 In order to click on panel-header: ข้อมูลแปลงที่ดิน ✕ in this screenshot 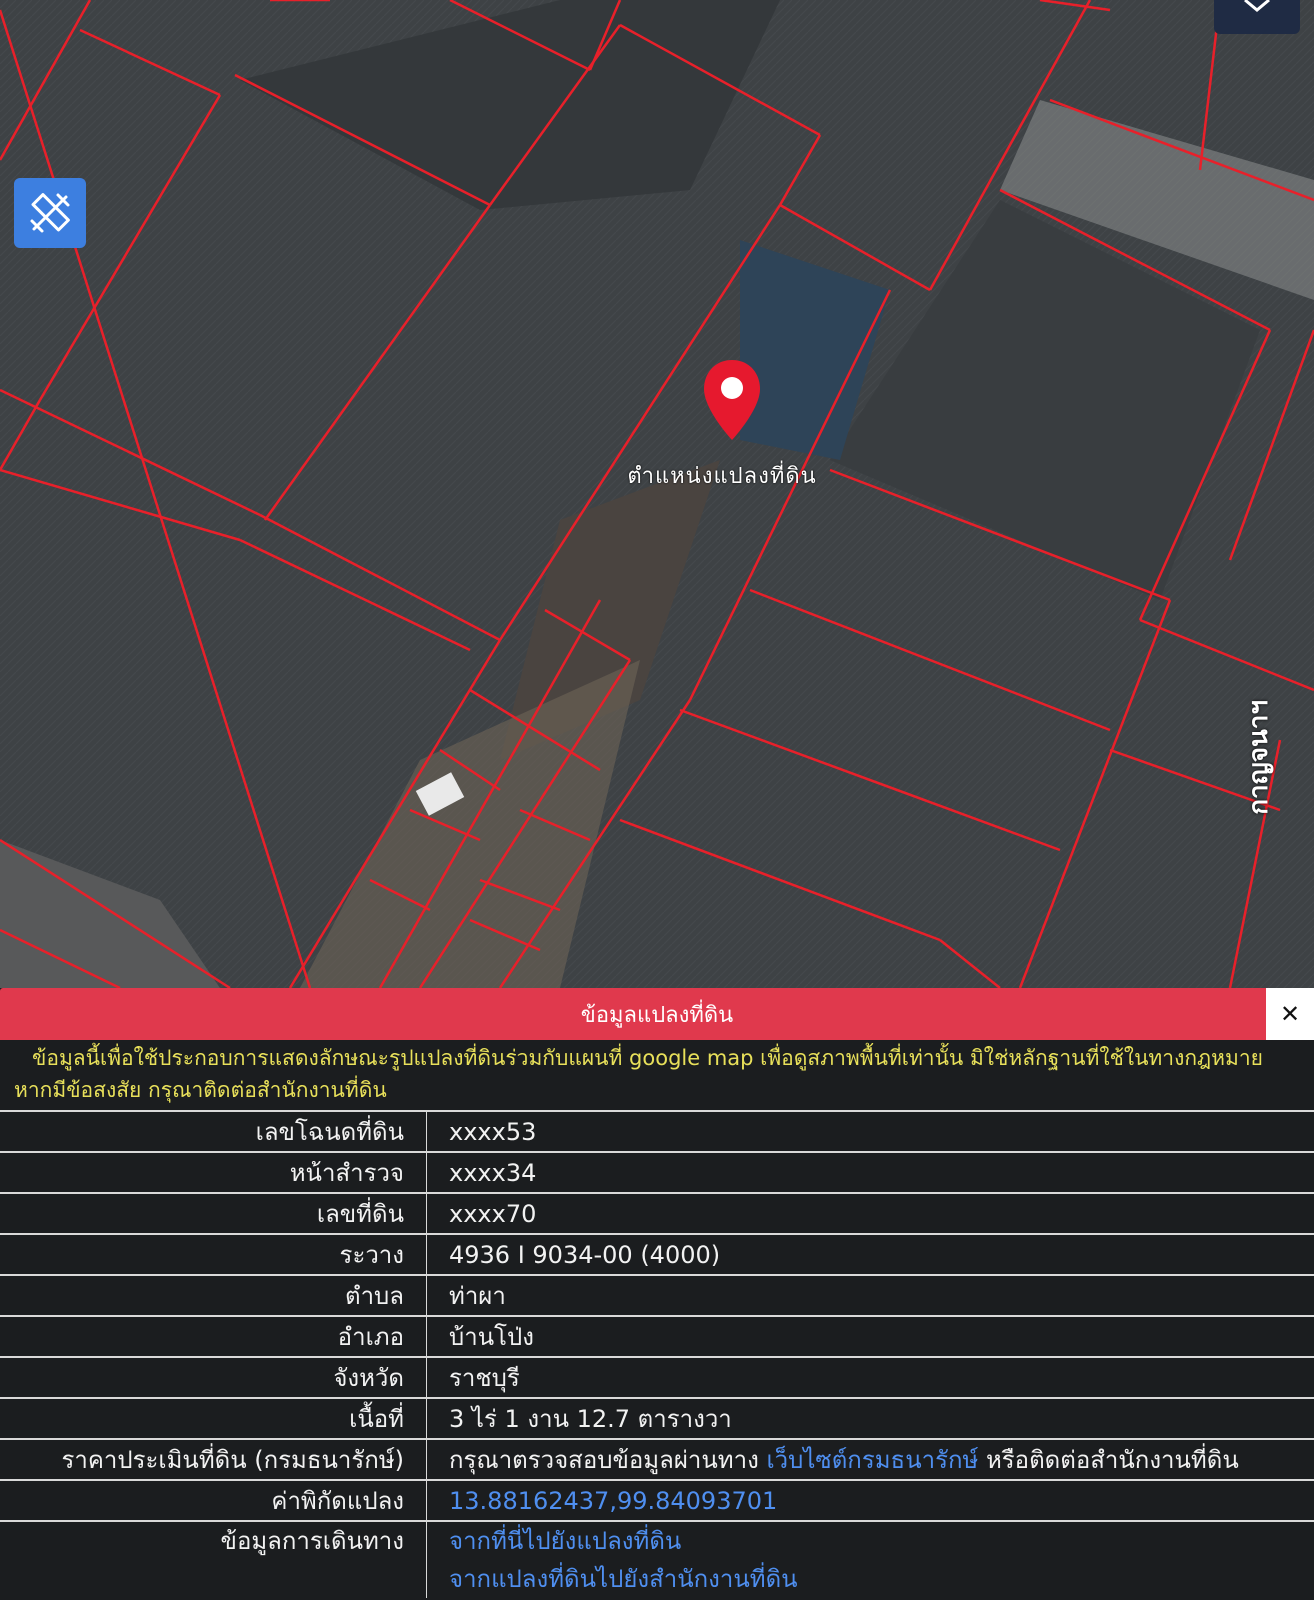, I will do `click(657, 1014)`.